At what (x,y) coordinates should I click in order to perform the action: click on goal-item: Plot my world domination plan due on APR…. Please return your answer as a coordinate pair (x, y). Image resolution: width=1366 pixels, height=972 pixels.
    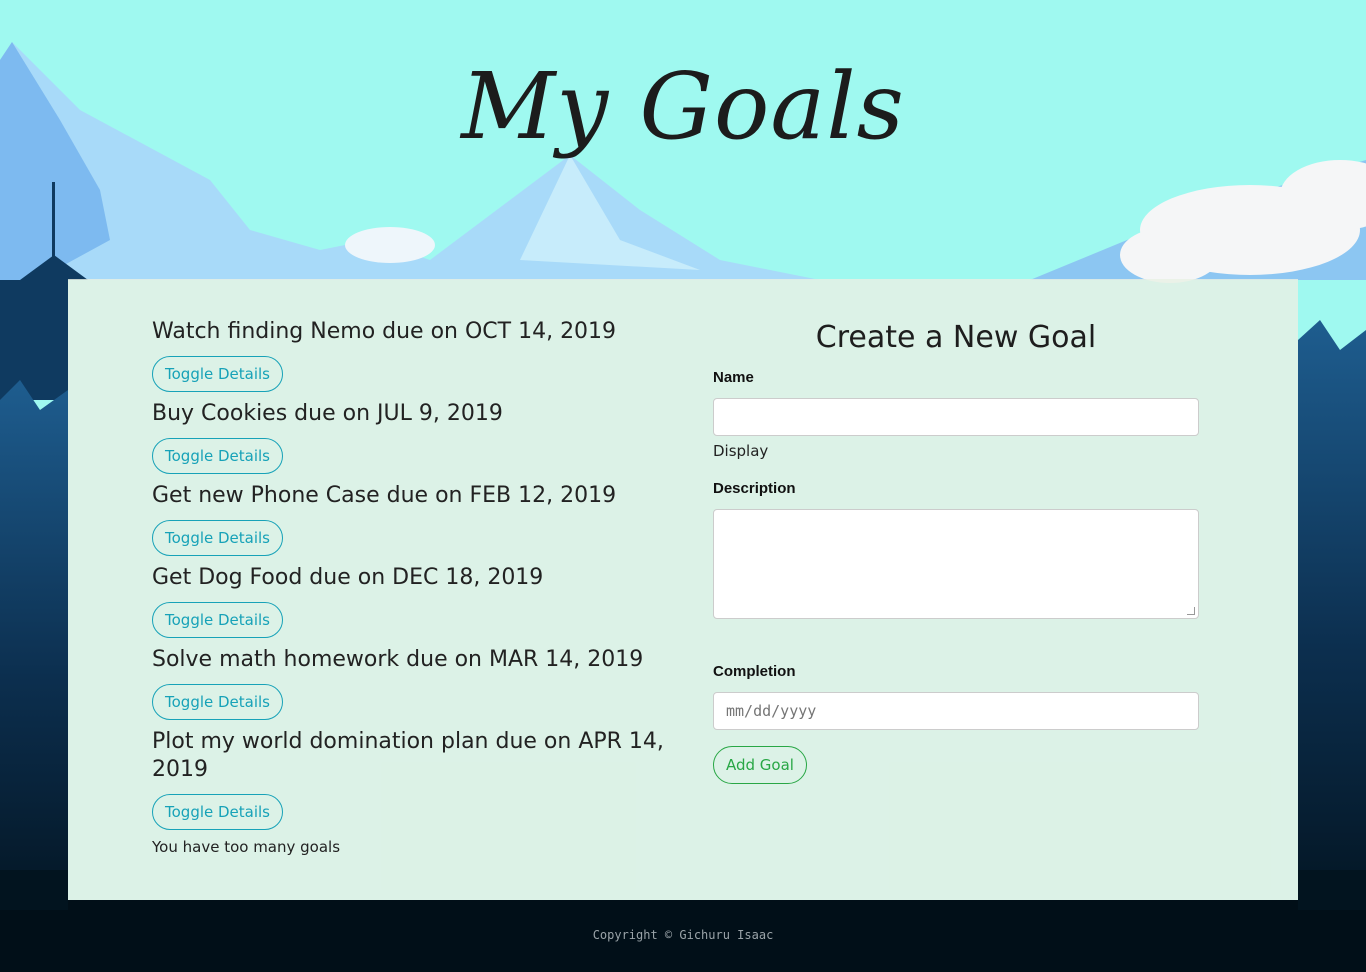
    Looking at the image, I should click on (417, 783).